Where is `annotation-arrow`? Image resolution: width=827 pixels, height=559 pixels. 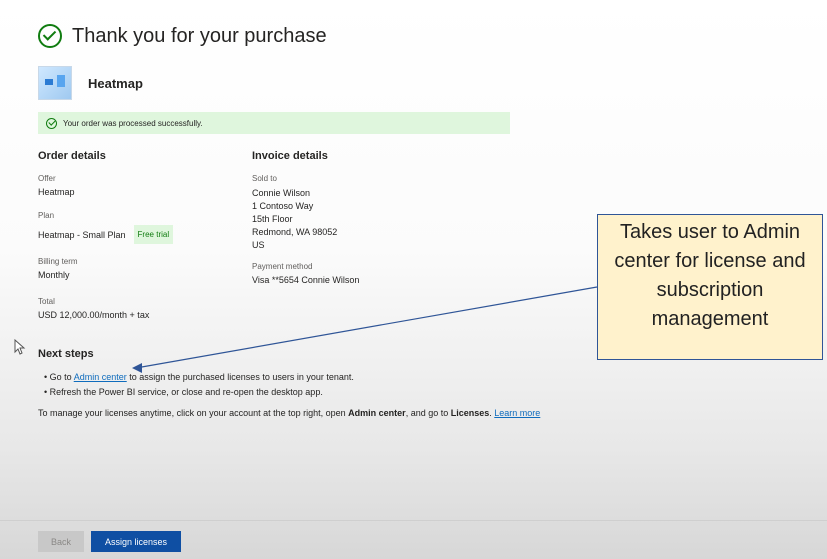
annotation-arrow is located at coordinates (365, 329).